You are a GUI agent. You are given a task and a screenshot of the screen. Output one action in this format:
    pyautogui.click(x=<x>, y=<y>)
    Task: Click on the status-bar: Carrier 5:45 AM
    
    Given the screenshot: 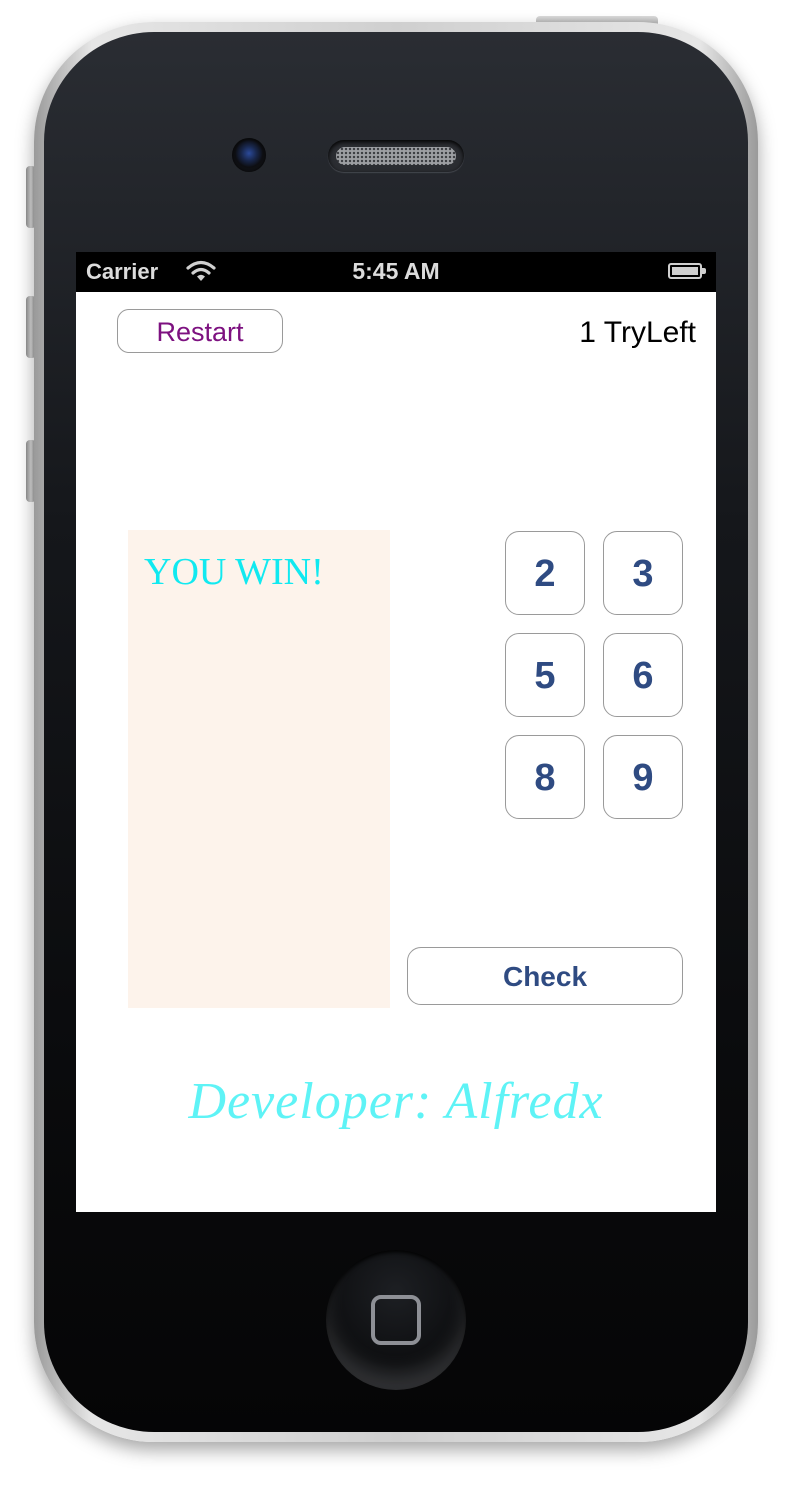 What is the action you would take?
    pyautogui.click(x=396, y=272)
    